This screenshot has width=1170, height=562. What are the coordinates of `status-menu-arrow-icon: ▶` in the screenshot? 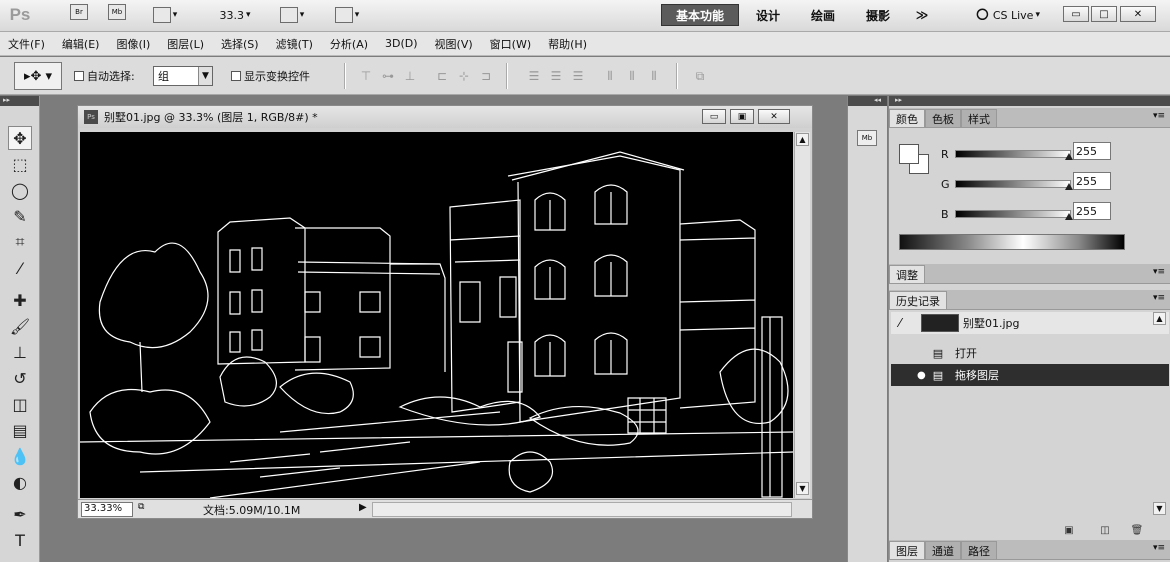 It's located at (363, 507).